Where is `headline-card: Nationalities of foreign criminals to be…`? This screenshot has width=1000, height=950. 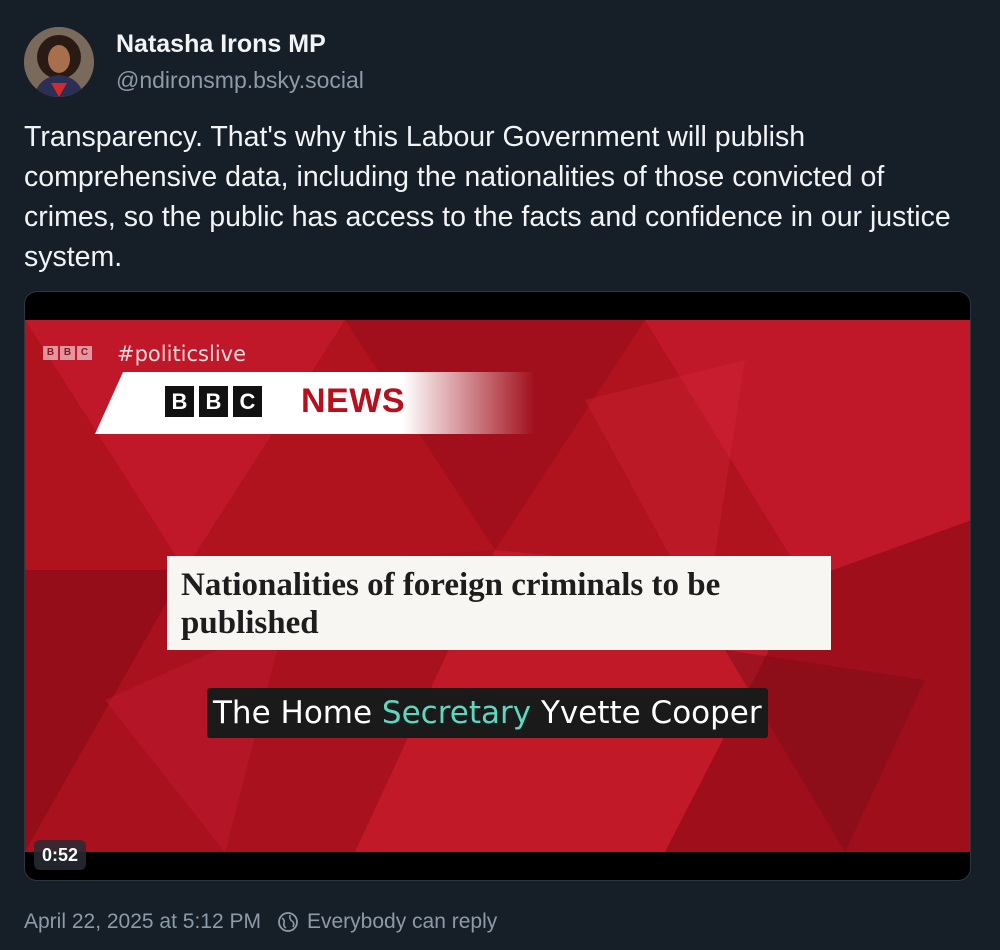 headline-card: Nationalities of foreign criminals to be… is located at coordinates (499, 603).